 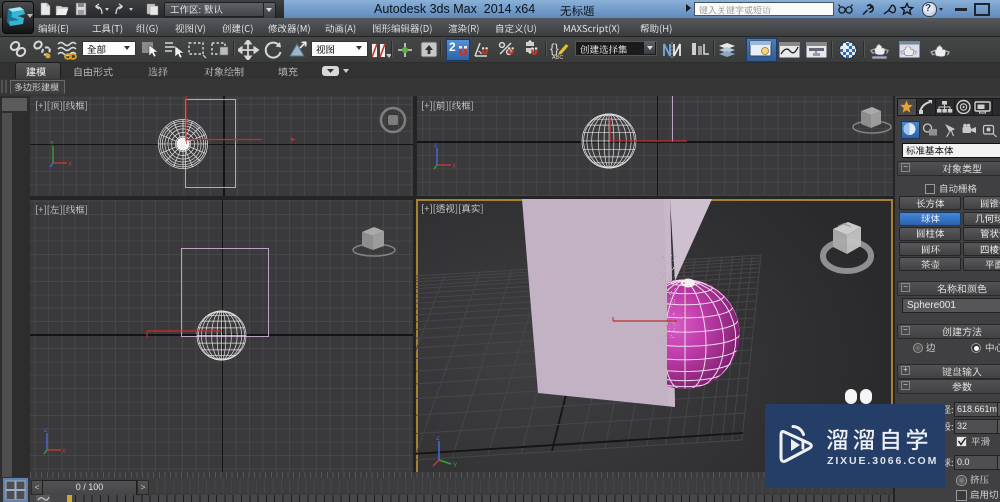 What do you see at coordinates (557, 57) in the screenshot?
I see `svg-text: ABC` at bounding box center [557, 57].